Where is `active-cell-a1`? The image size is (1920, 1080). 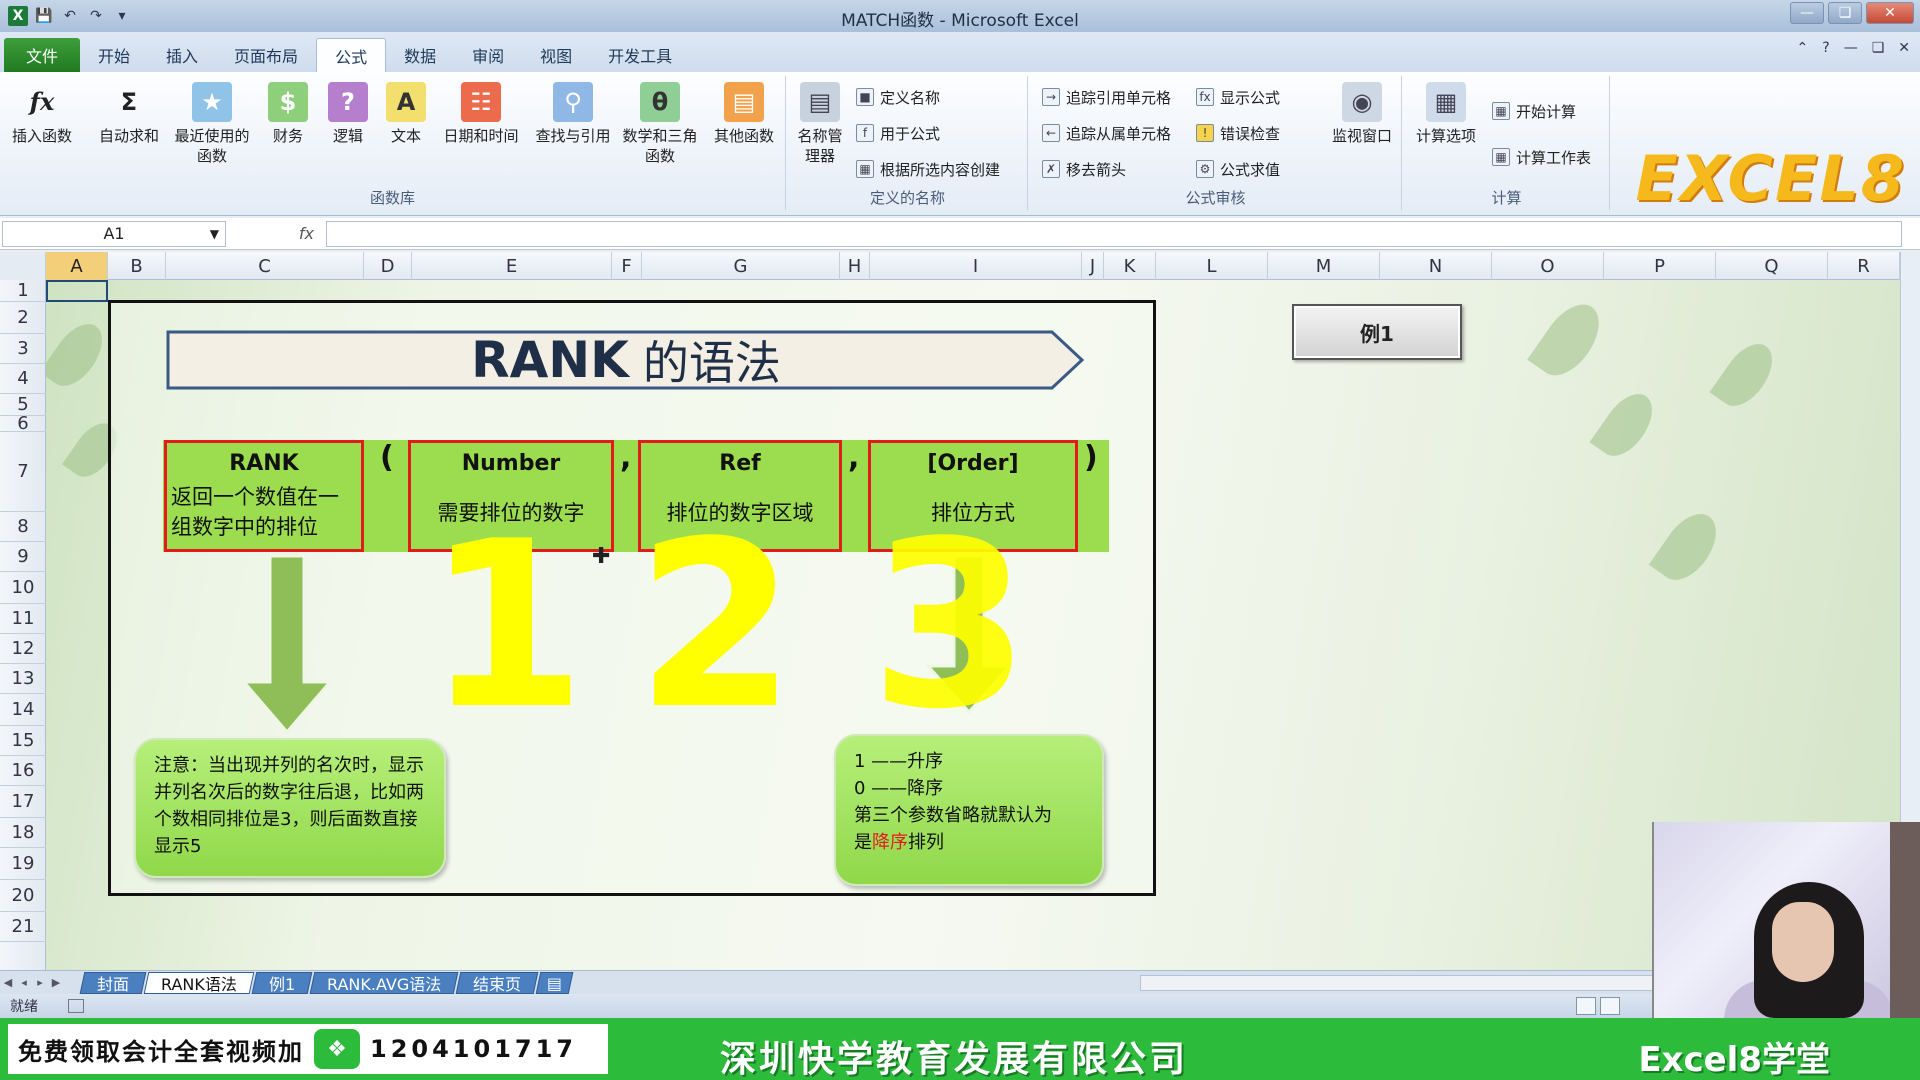 active-cell-a1 is located at coordinates (77, 291).